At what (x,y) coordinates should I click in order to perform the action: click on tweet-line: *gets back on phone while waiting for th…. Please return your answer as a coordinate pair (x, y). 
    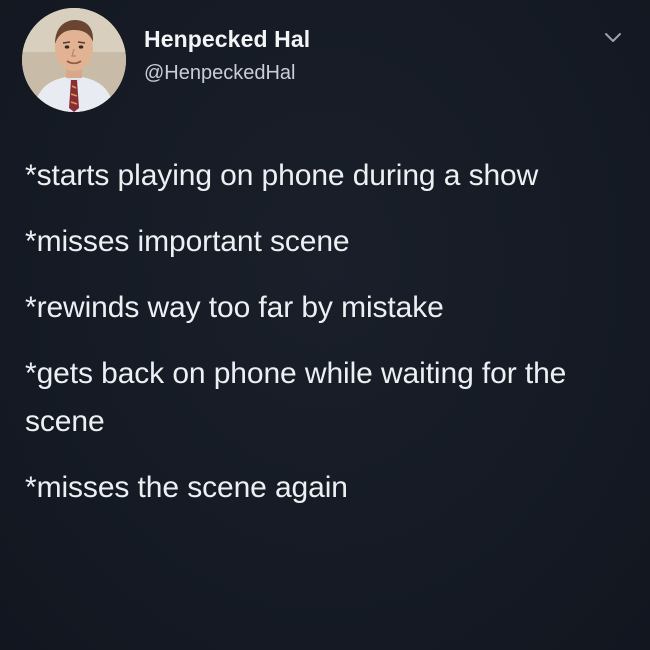
    Looking at the image, I should click on (296, 397).